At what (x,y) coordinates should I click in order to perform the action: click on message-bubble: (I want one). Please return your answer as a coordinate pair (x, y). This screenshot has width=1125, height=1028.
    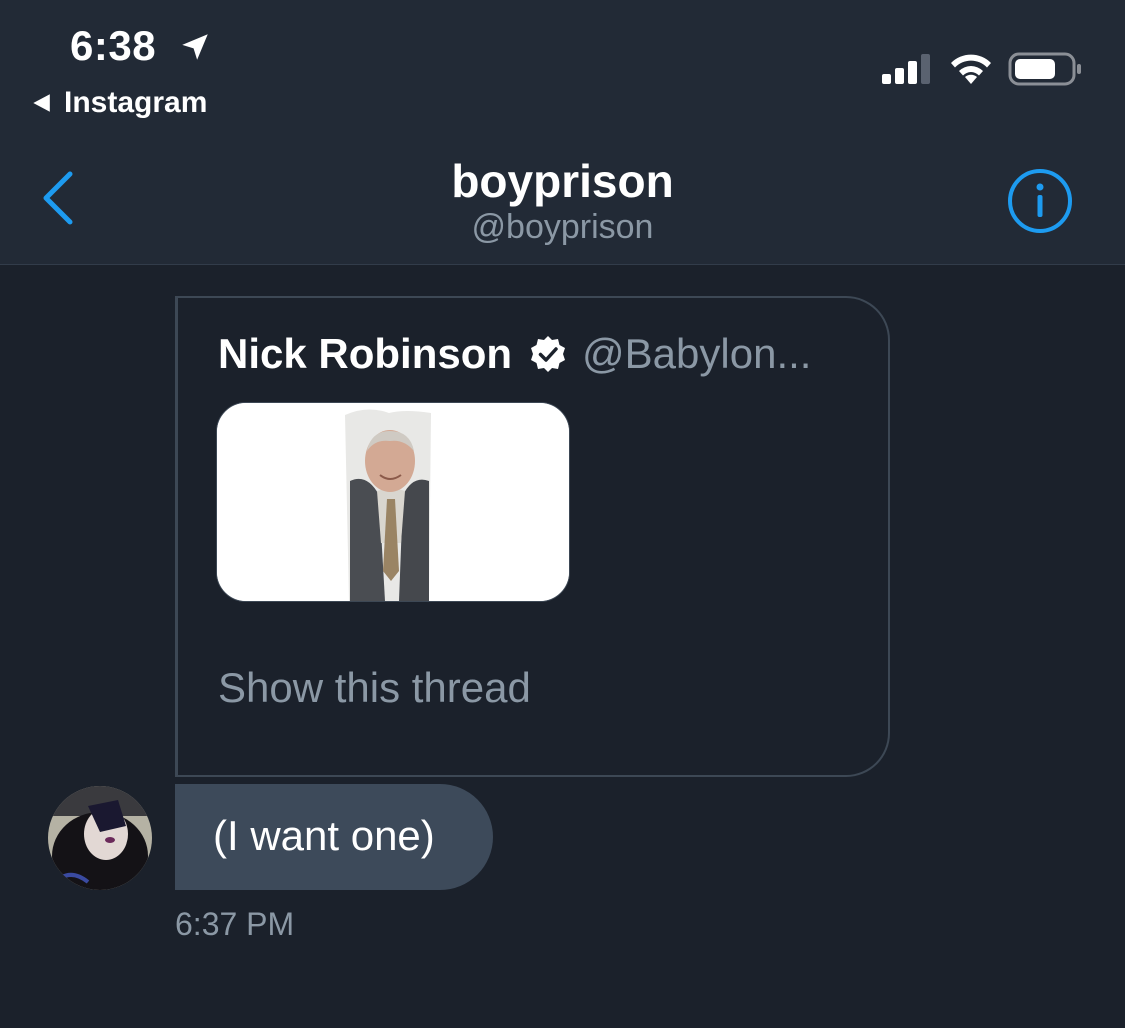
    Looking at the image, I should click on (334, 837).